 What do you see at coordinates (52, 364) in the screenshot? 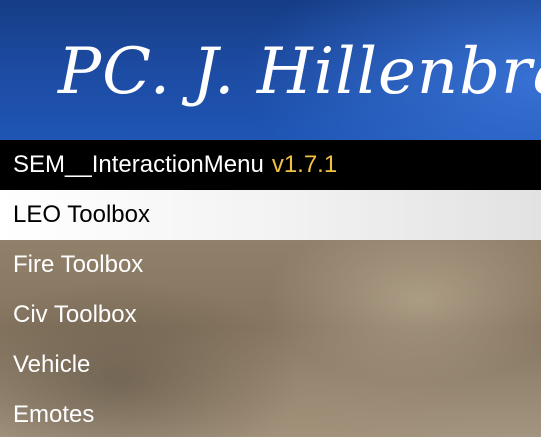
I see `menu-item-label: Vehicle` at bounding box center [52, 364].